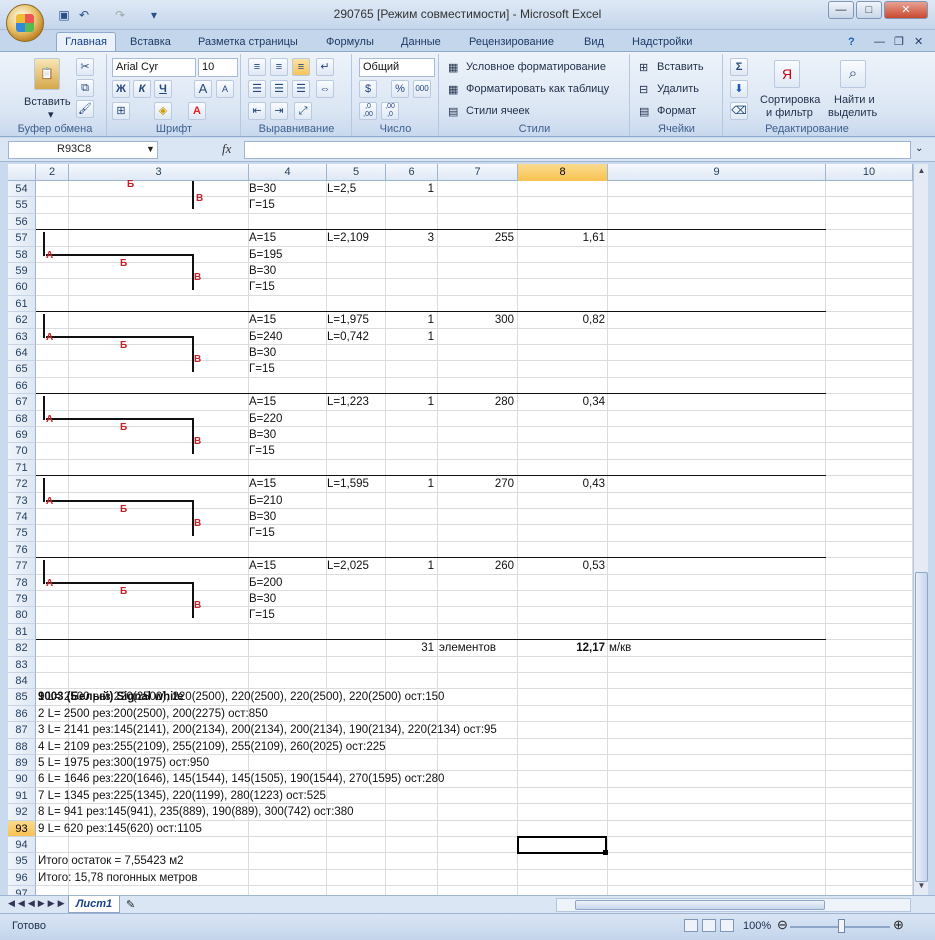 The image size is (935, 940). What do you see at coordinates (476, 566) in the screenshot?
I see `cell: 260` at bounding box center [476, 566].